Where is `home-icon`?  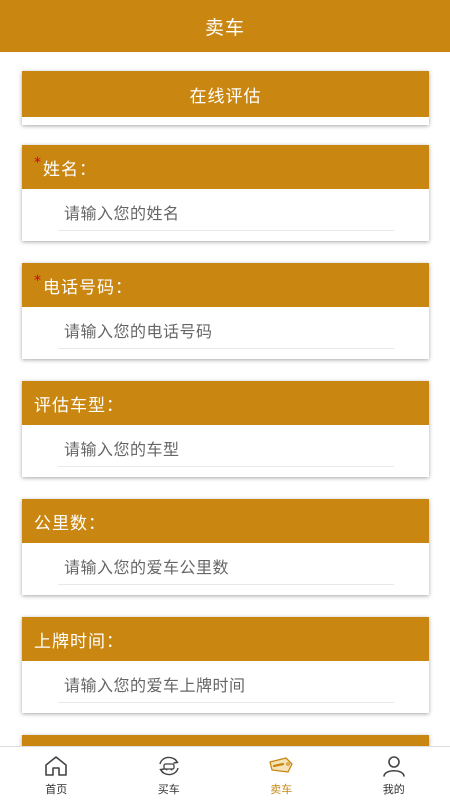 home-icon is located at coordinates (56, 766).